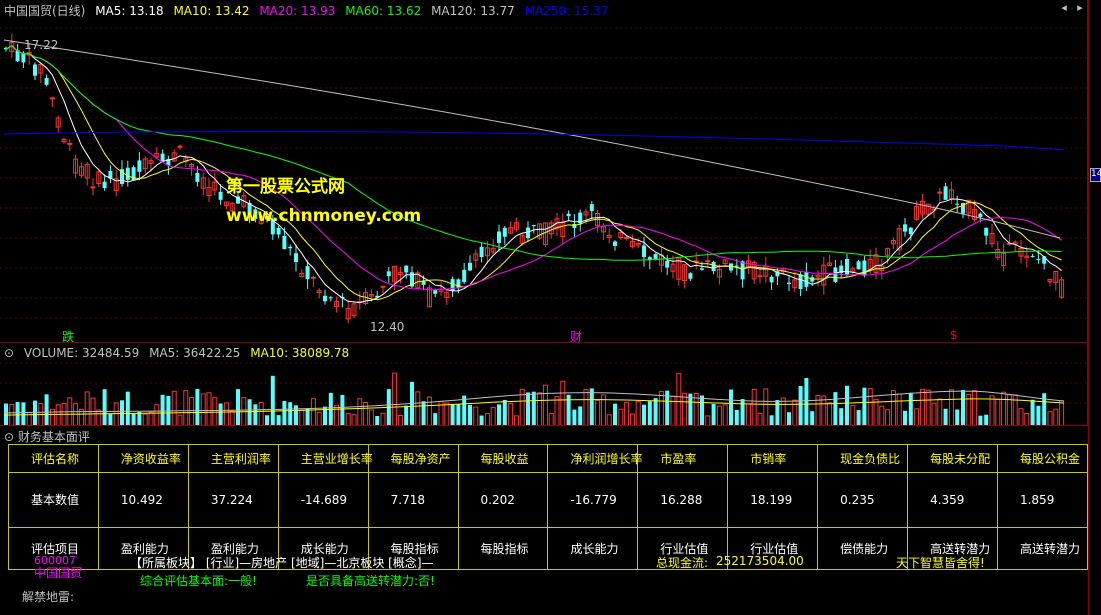 This screenshot has width=1101, height=615. I want to click on low-price-label: 12.40, so click(387, 327).